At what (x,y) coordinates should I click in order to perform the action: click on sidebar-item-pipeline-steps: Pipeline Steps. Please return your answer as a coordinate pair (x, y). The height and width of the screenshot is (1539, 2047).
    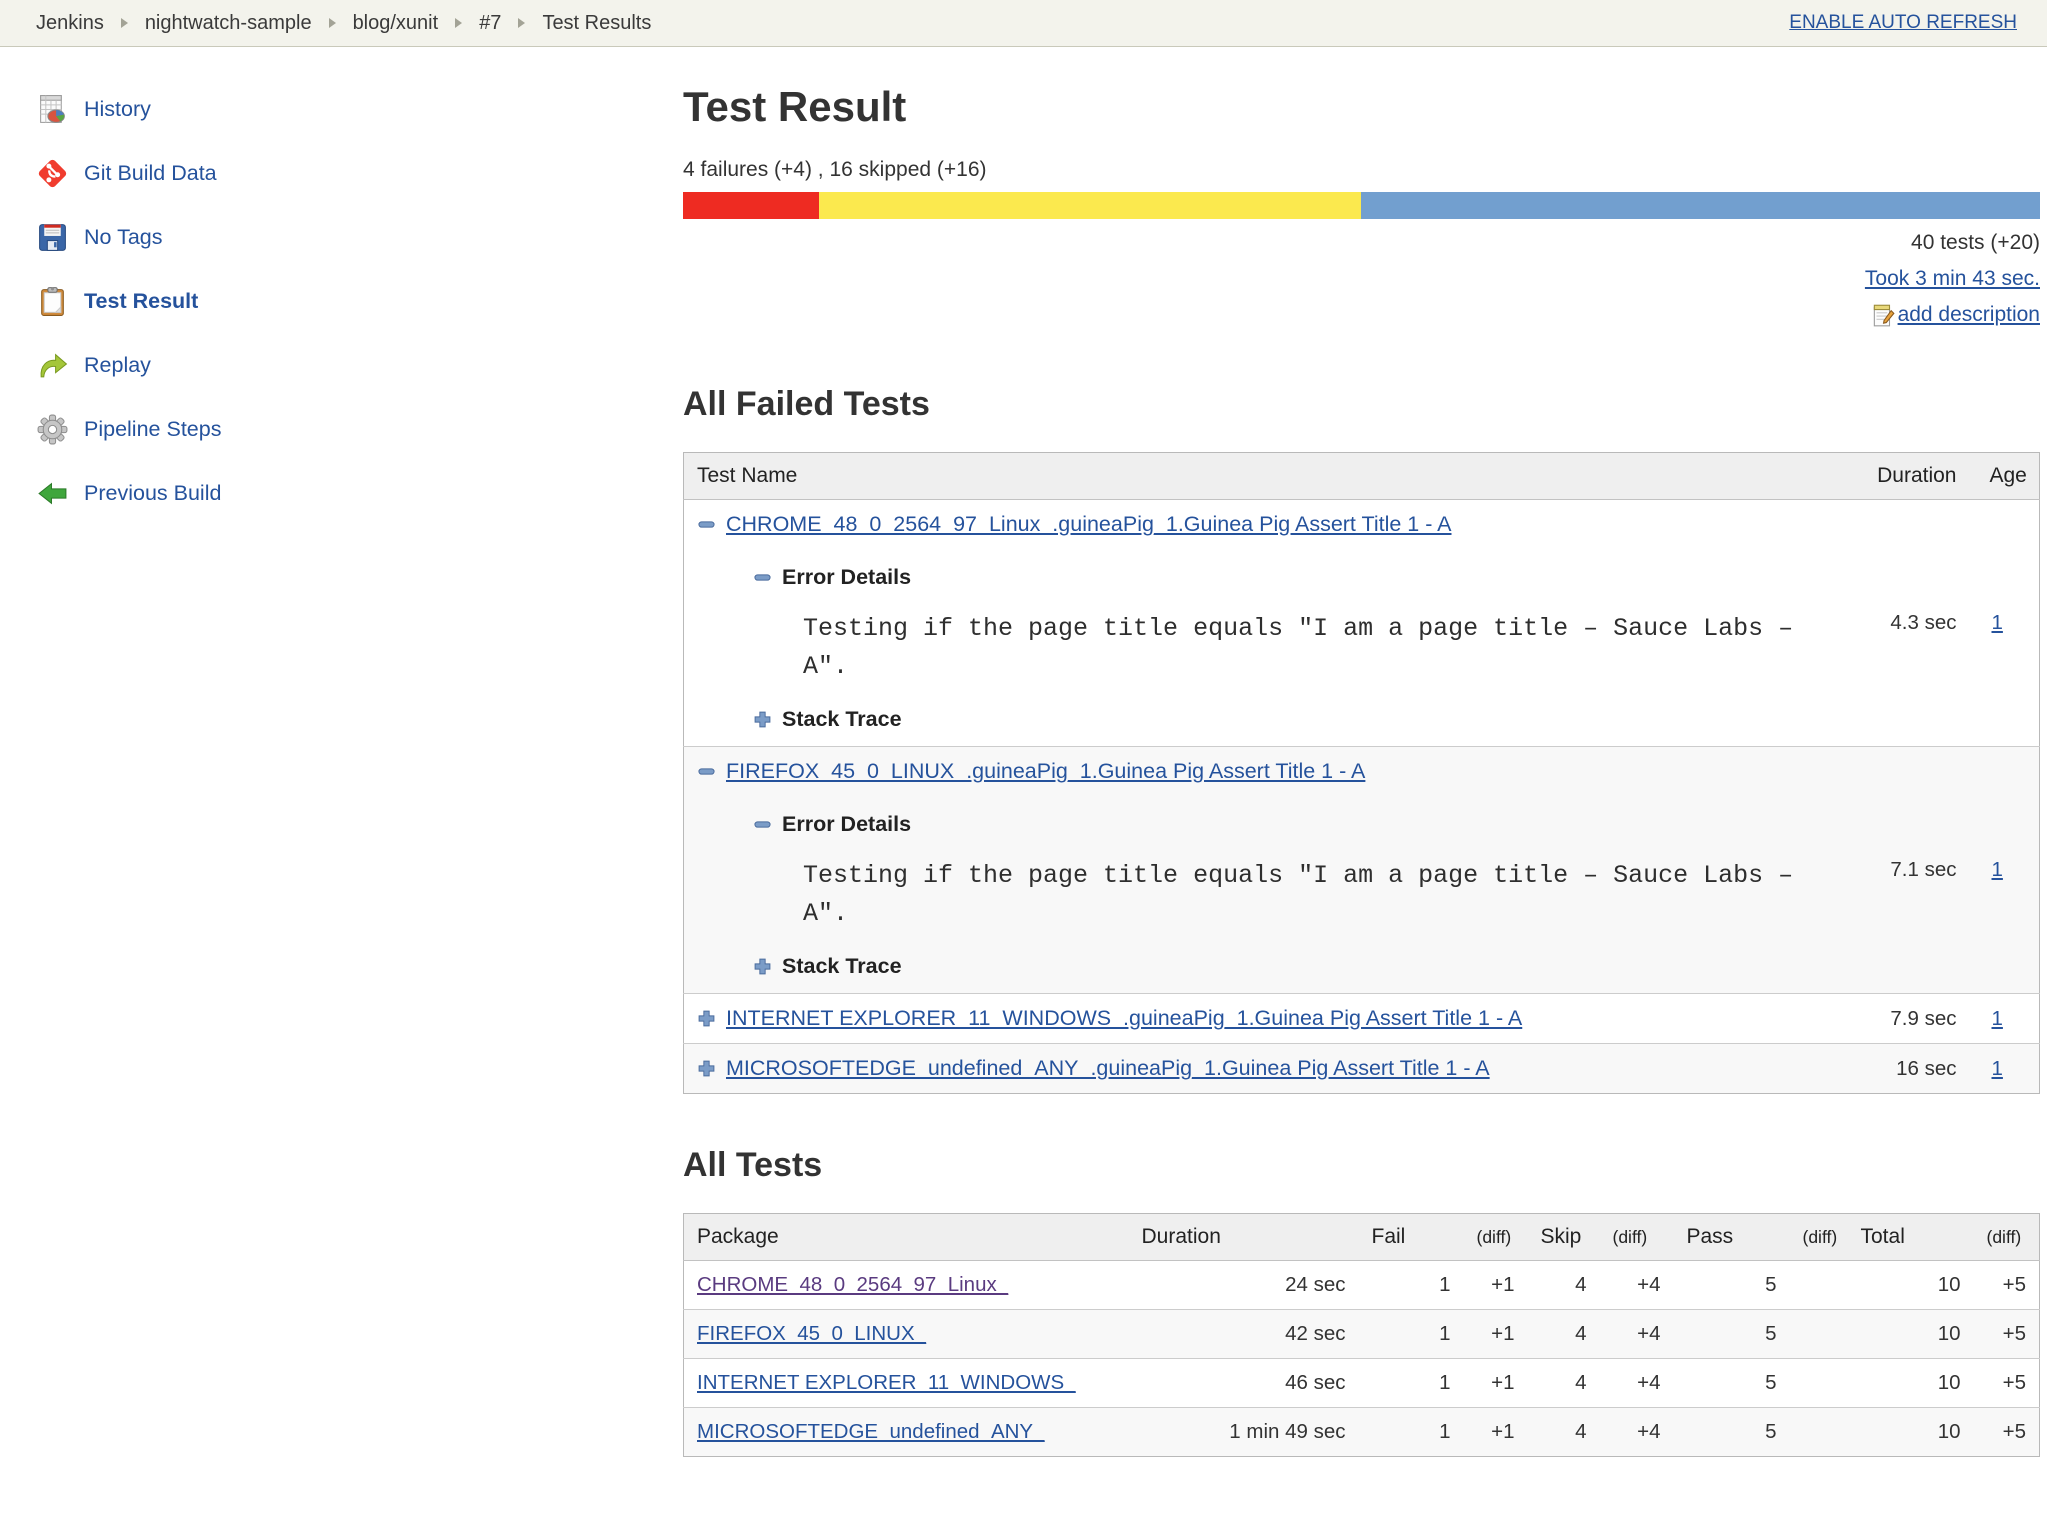
    Looking at the image, I should click on (359, 429).